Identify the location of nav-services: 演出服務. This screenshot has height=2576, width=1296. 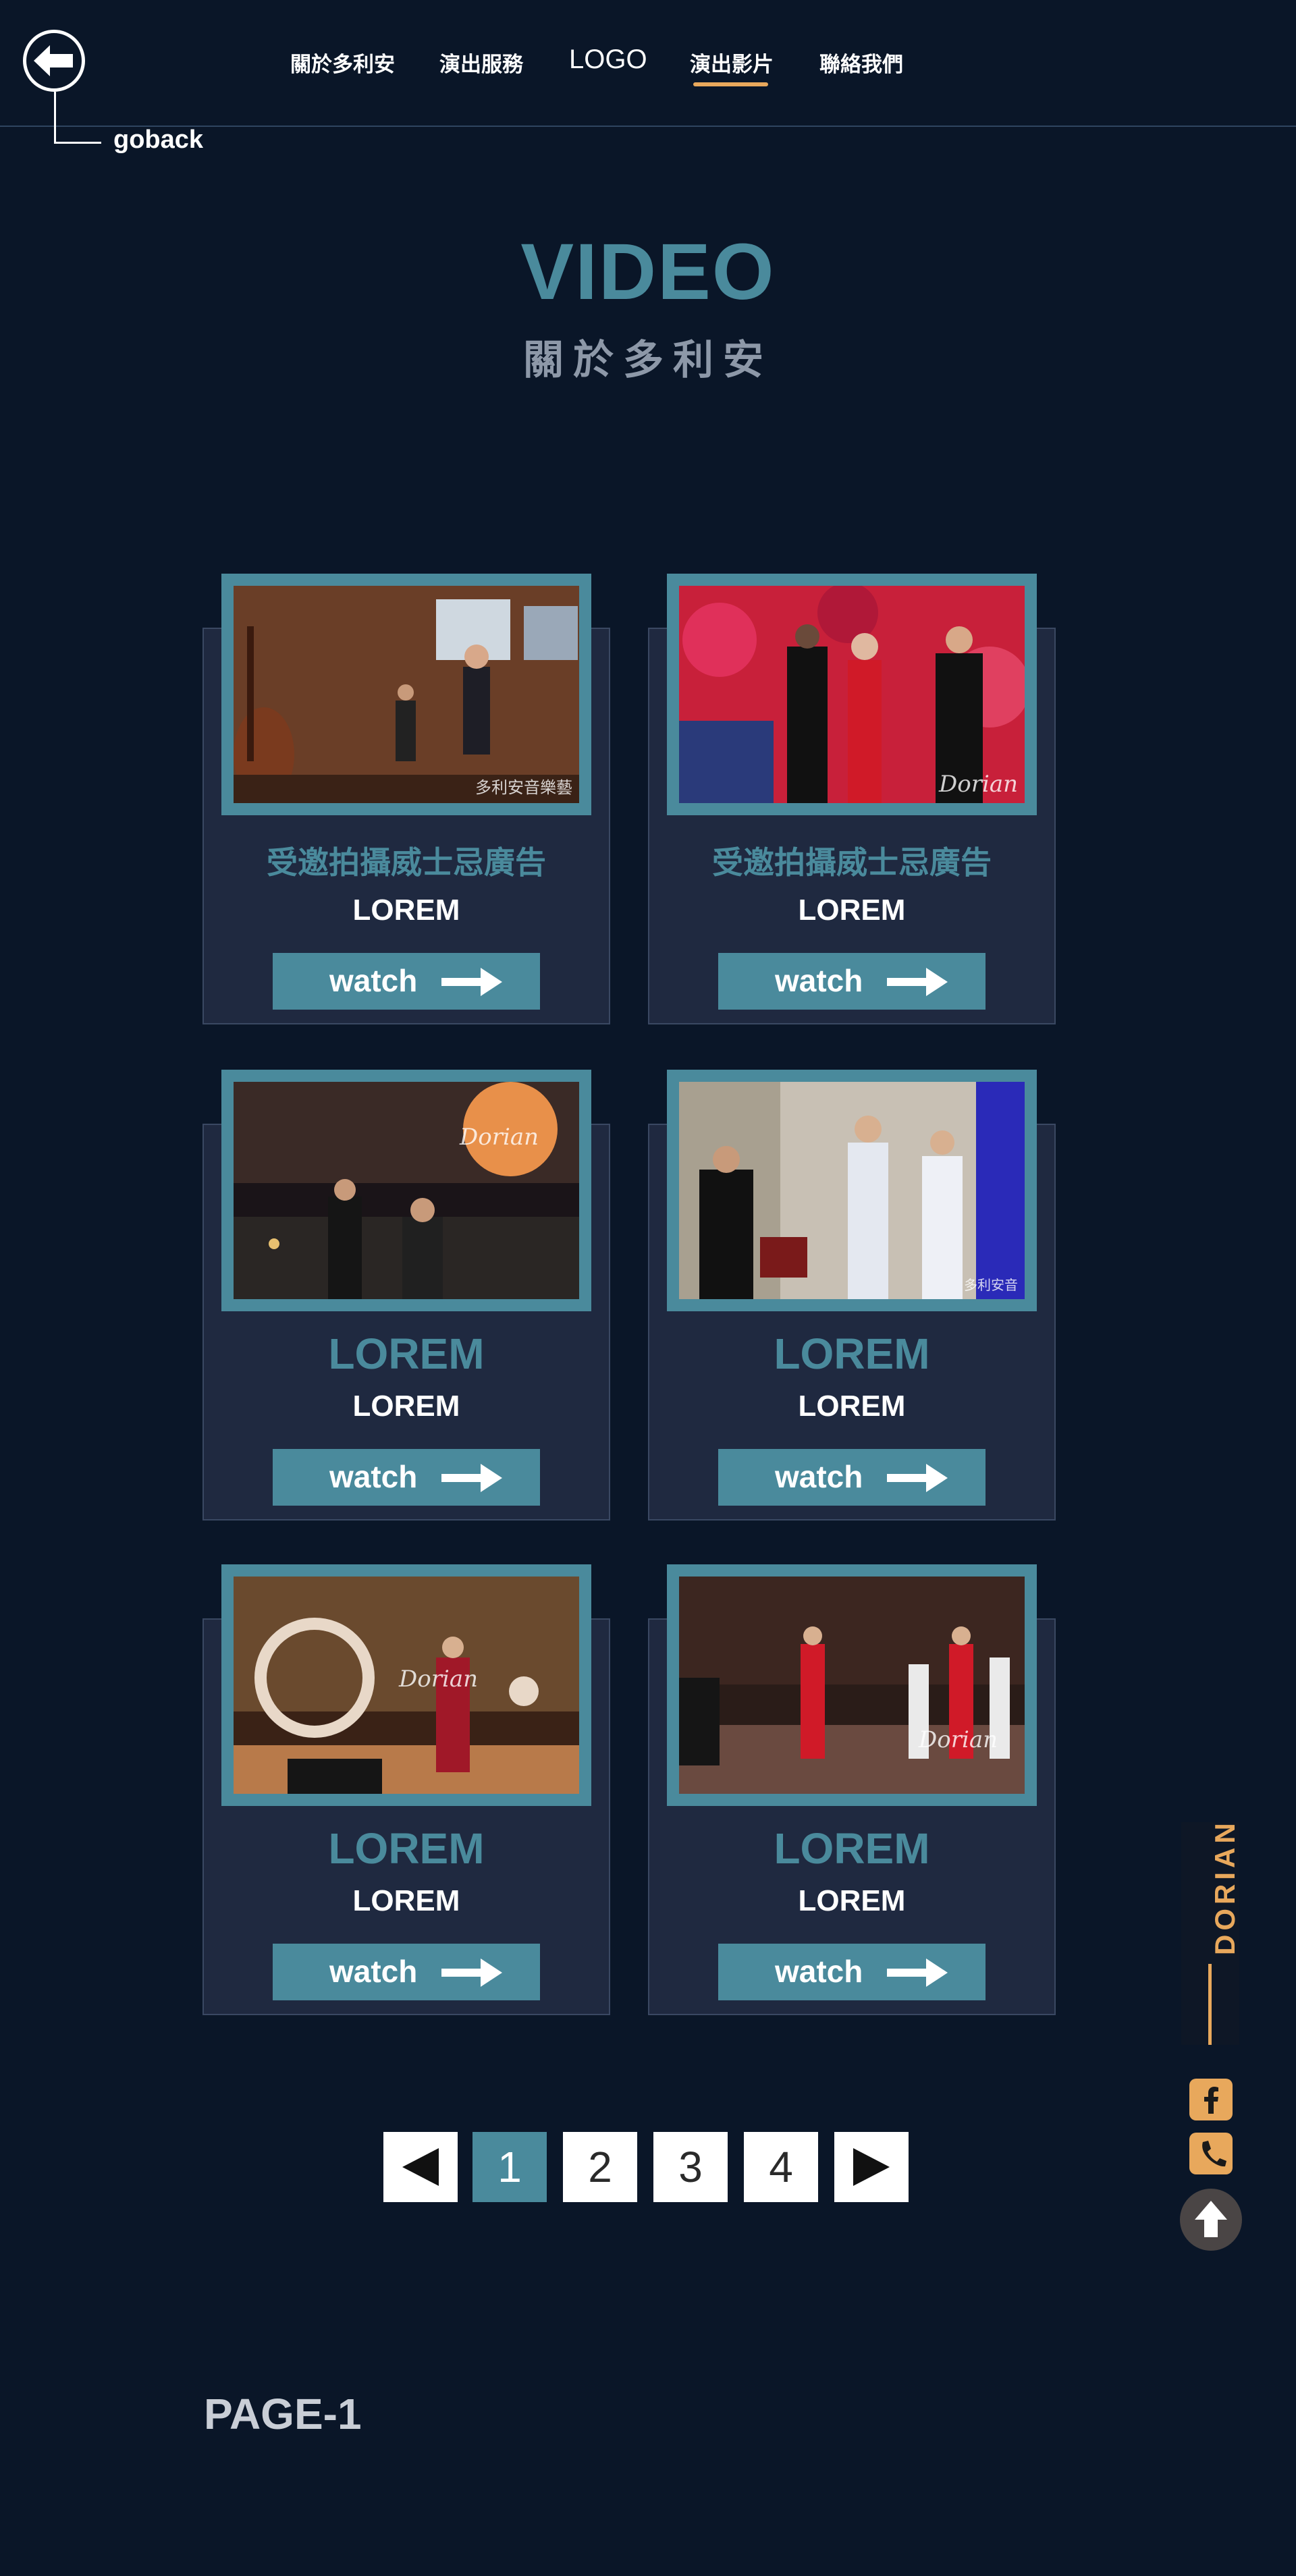
(481, 62).